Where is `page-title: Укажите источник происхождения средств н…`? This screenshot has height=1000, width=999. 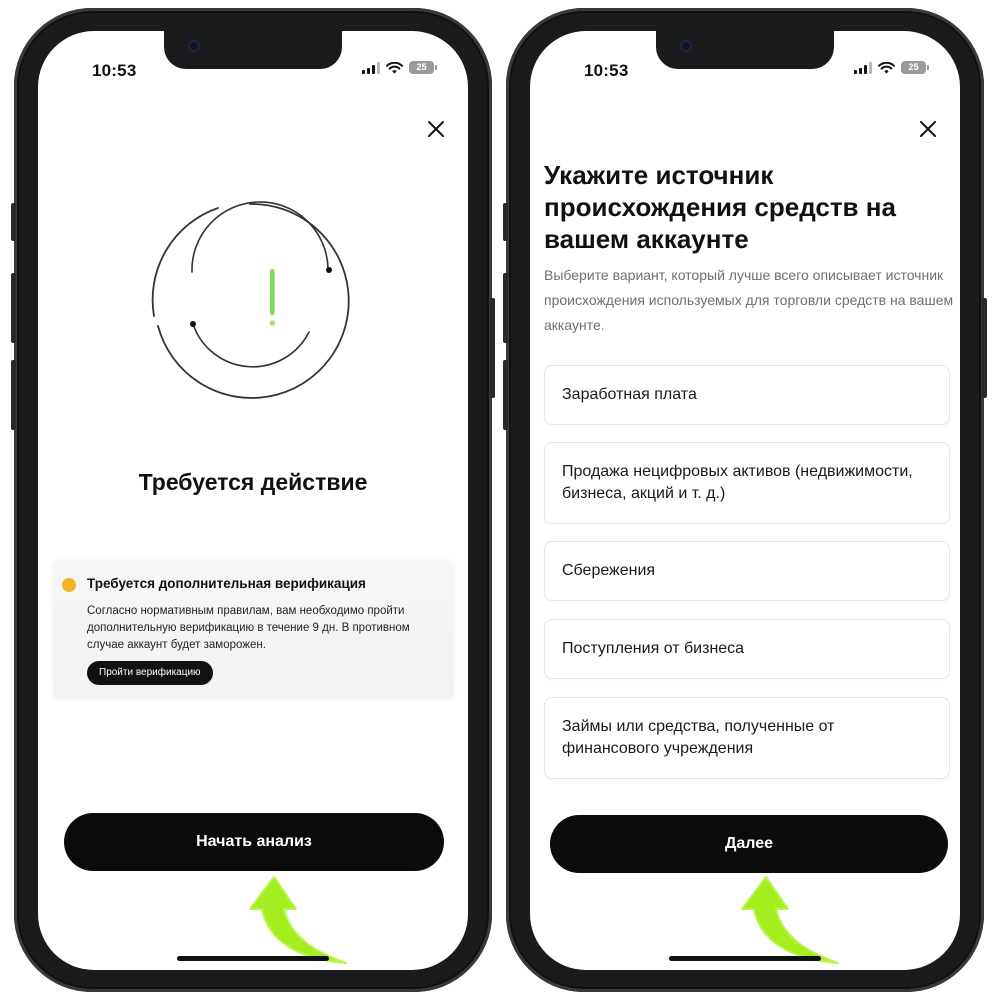
page-title: Укажите источник происхождения средств н… is located at coordinates (720, 207).